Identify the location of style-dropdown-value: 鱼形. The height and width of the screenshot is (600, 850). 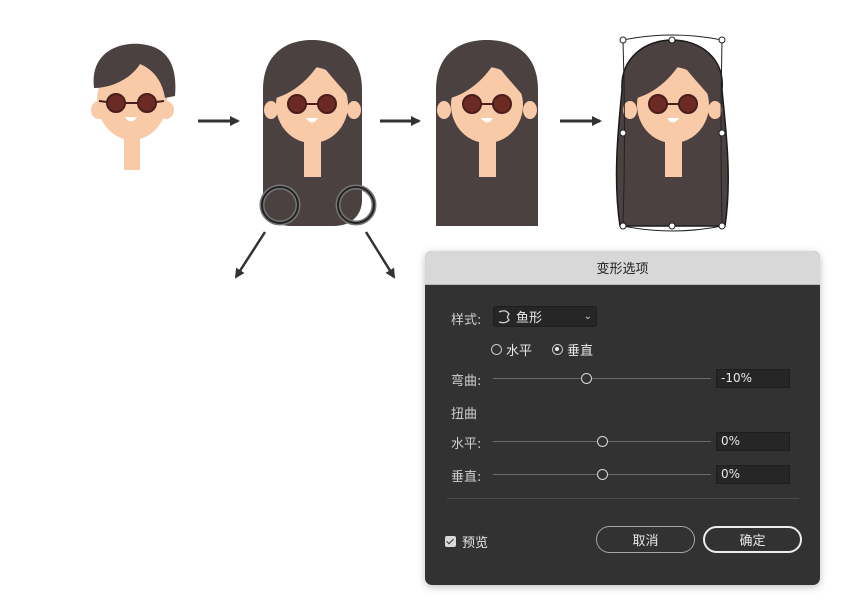
(529, 318).